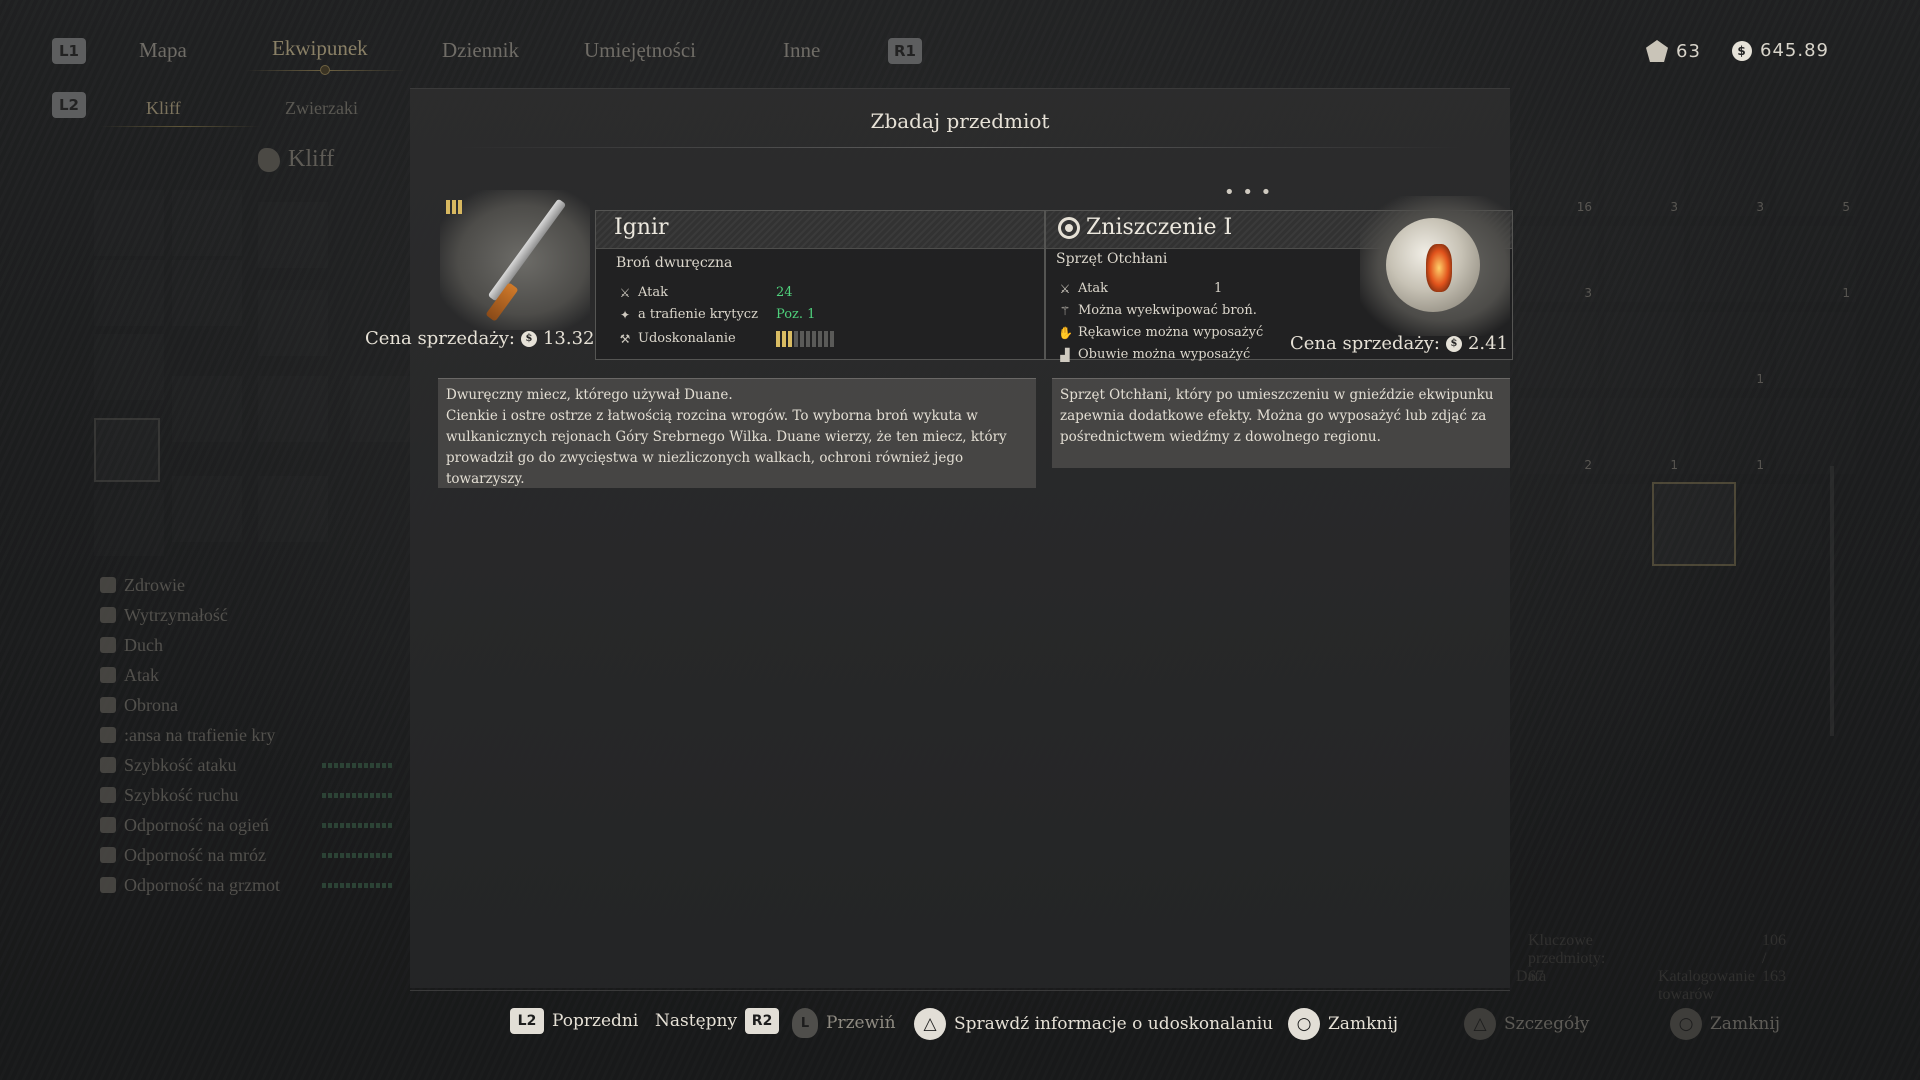 Image resolution: width=1920 pixels, height=1080 pixels. What do you see at coordinates (717, 1021) in the screenshot?
I see `next-hint: Następny R2` at bounding box center [717, 1021].